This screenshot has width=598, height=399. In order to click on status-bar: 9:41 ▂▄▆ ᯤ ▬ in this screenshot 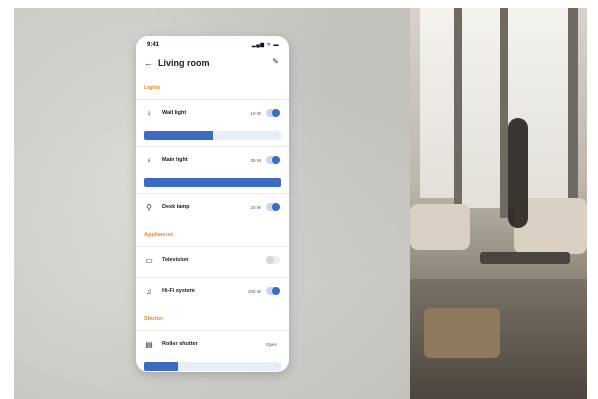, I will do `click(212, 43)`.